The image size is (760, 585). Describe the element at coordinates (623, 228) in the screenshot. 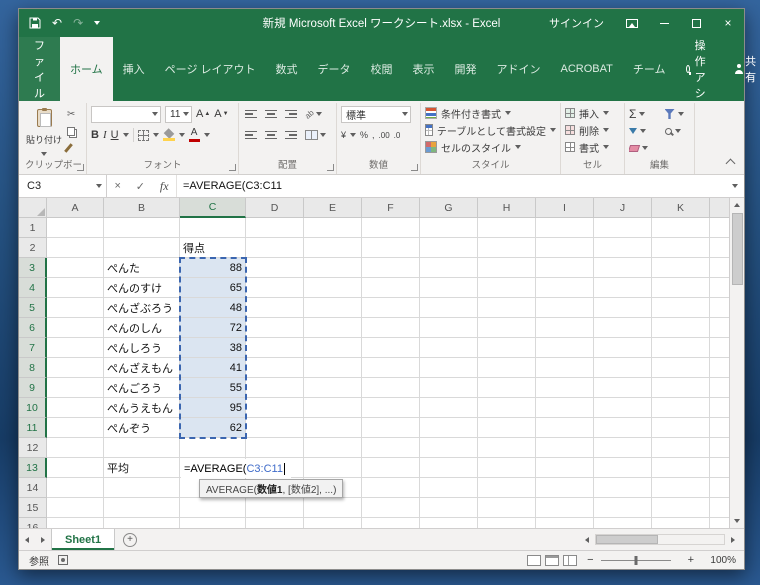

I see `cell-J1` at that location.